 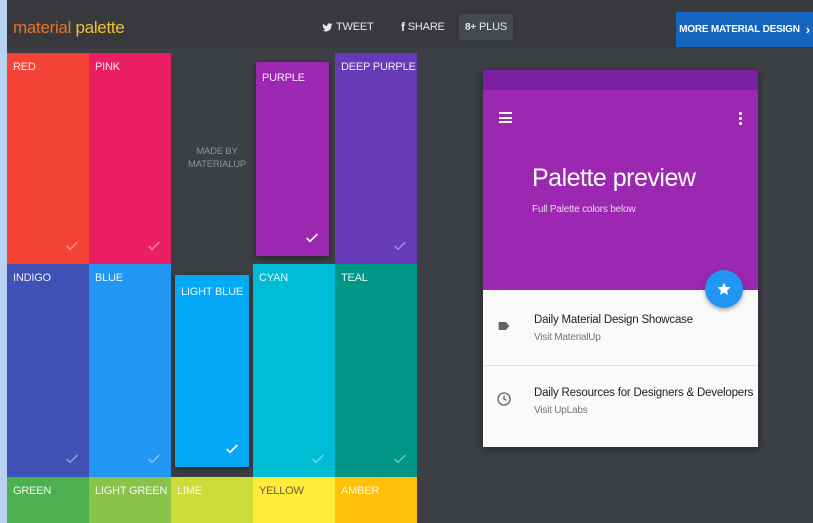 What do you see at coordinates (100, 27) in the screenshot?
I see `logo-word-palette: palette` at bounding box center [100, 27].